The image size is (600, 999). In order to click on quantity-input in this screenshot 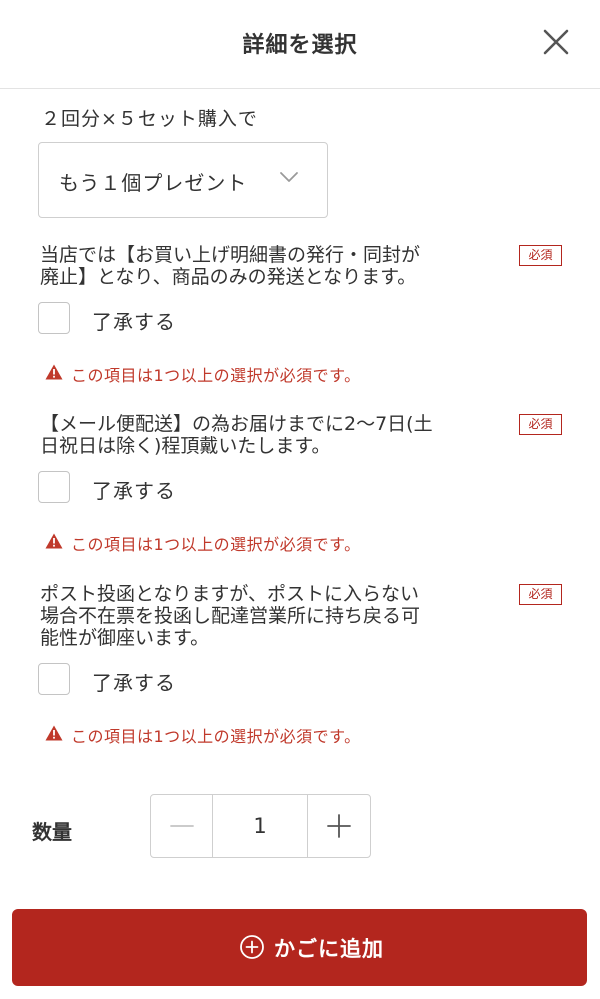, I will do `click(260, 826)`.